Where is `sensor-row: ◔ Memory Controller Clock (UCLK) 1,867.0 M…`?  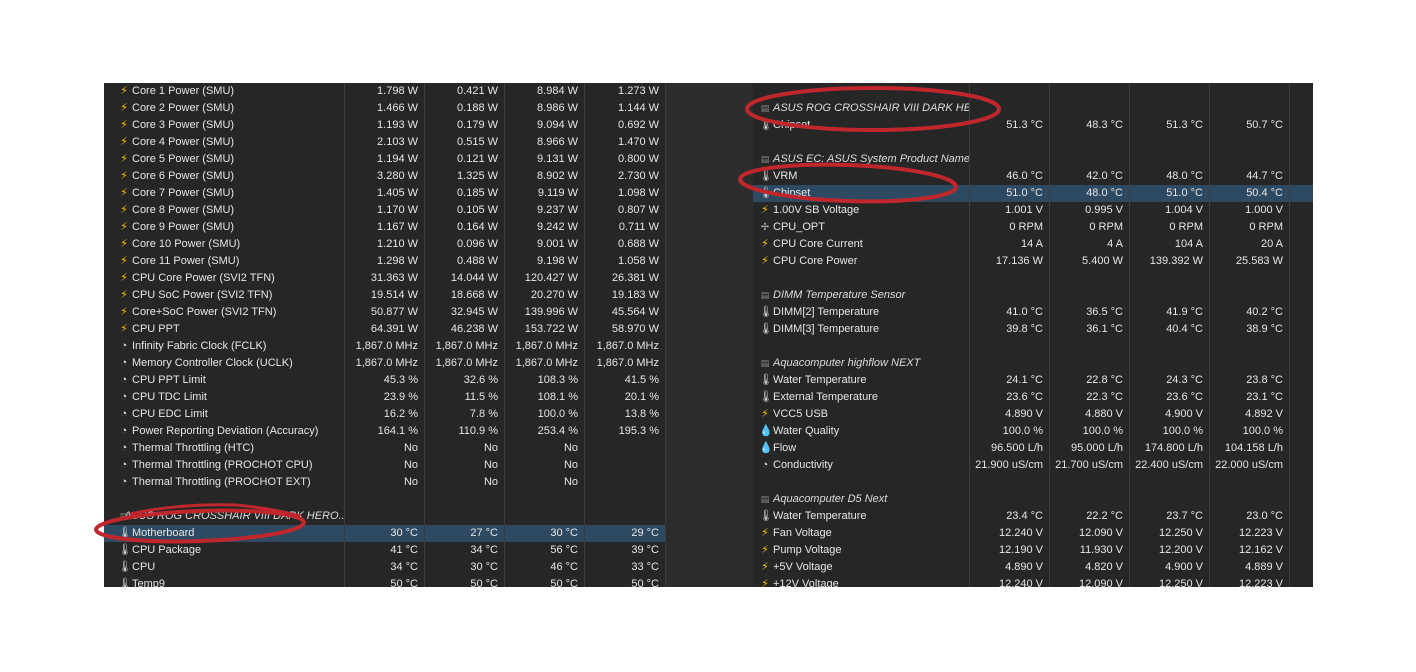
sensor-row: ◔ Memory Controller Clock (UCLK) 1,867.0 M… is located at coordinates (385, 363).